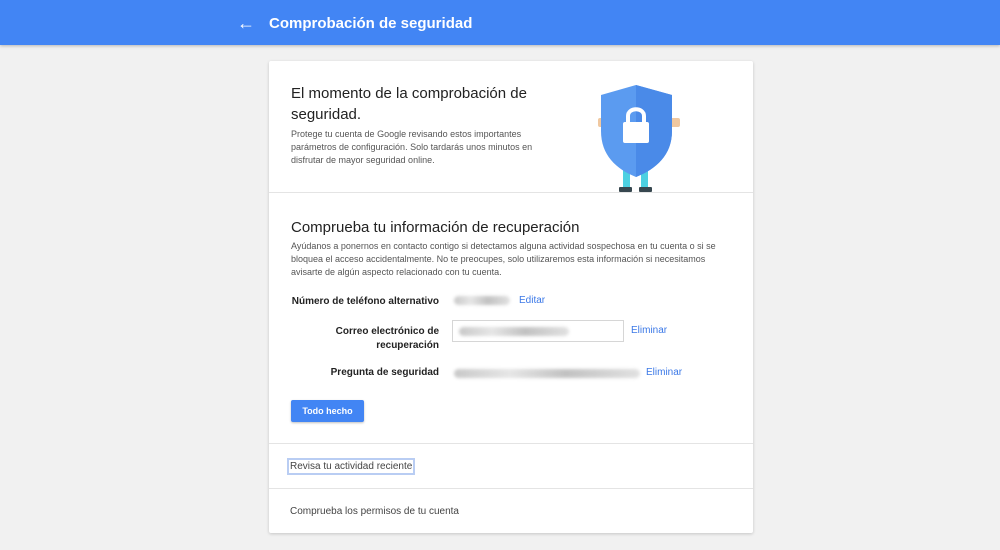 The height and width of the screenshot is (550, 1000). What do you see at coordinates (327, 411) in the screenshot?
I see `done-button: Todo hecho` at bounding box center [327, 411].